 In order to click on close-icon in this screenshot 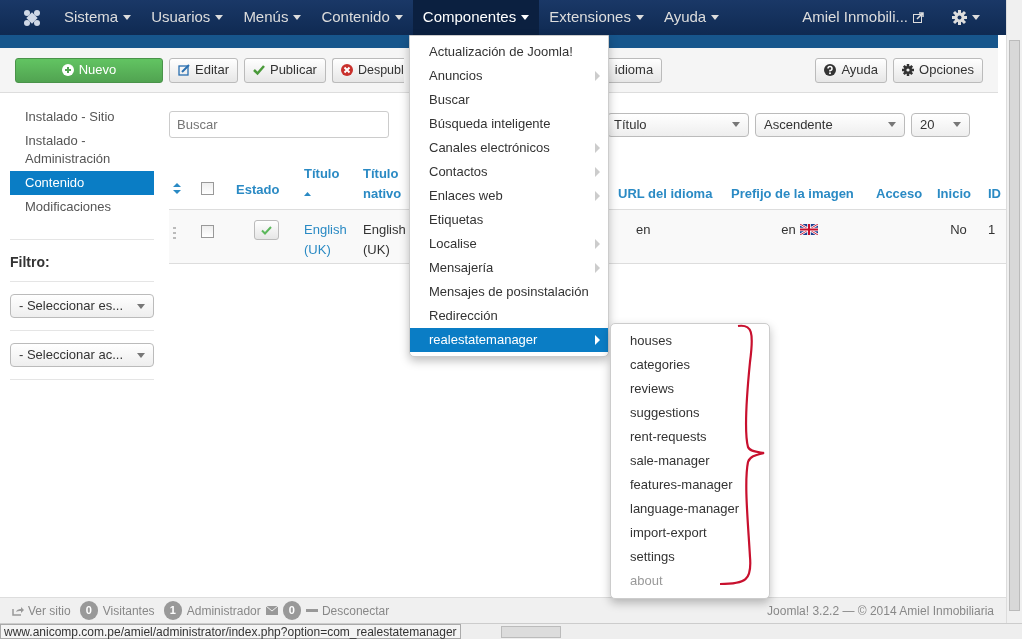, I will do `click(346, 70)`.